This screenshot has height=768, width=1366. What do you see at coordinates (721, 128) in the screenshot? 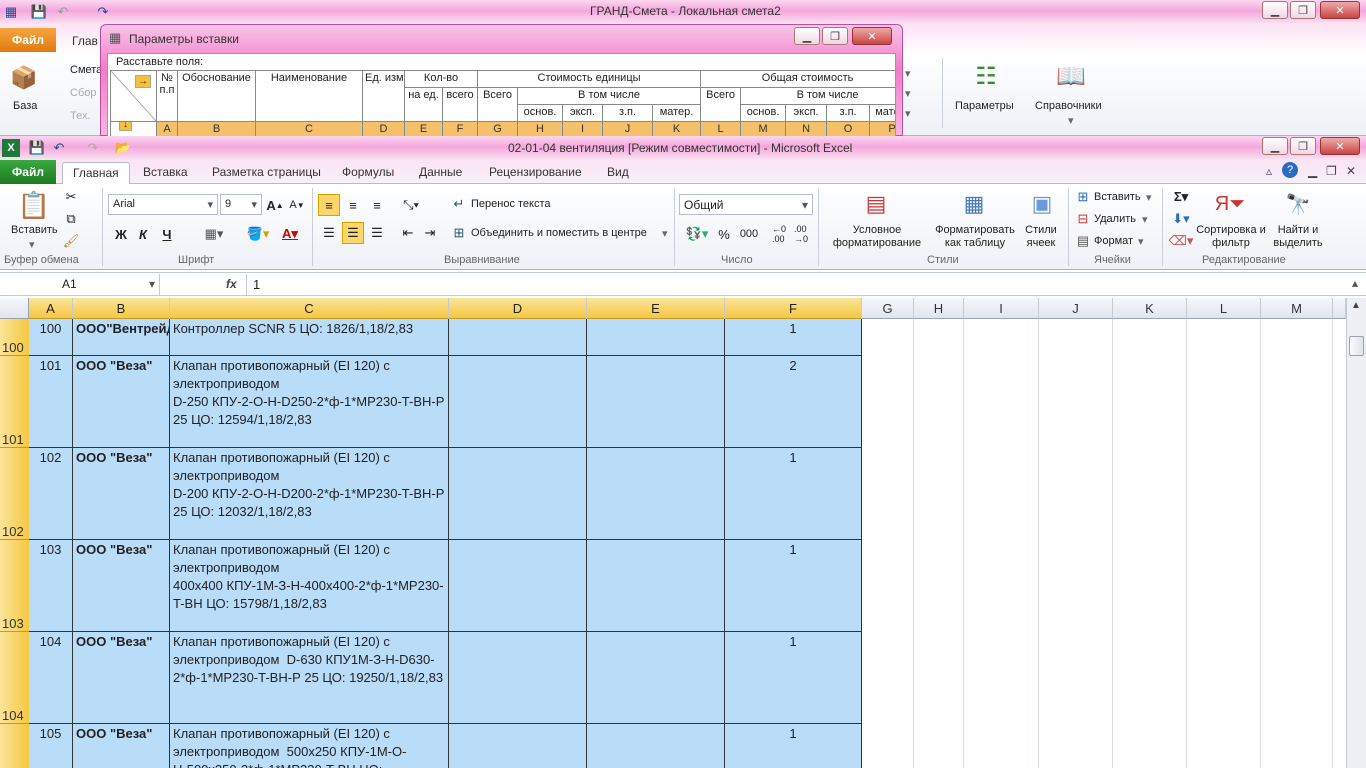
I see `field-letter-l: L` at bounding box center [721, 128].